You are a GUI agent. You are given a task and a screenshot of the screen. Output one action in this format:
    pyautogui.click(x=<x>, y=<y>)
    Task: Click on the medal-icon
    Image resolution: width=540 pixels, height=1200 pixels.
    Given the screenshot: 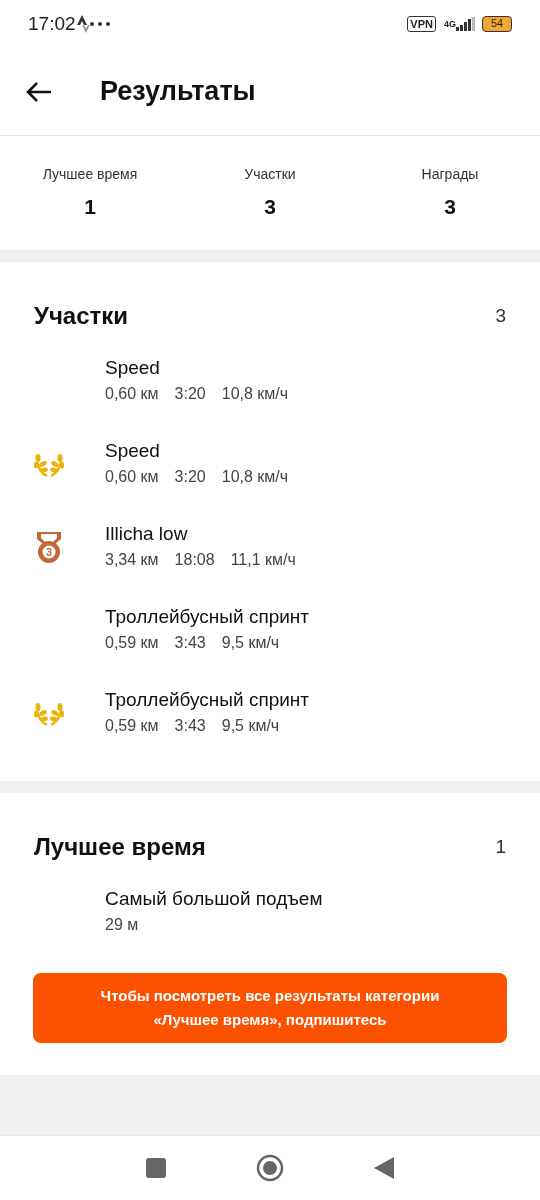 What is the action you would take?
    pyautogui.click(x=49, y=547)
    